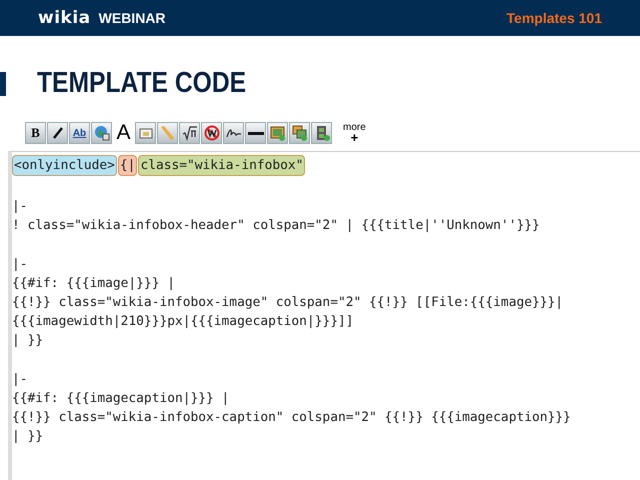  Describe the element at coordinates (255, 133) in the screenshot. I see `rule-button` at that location.